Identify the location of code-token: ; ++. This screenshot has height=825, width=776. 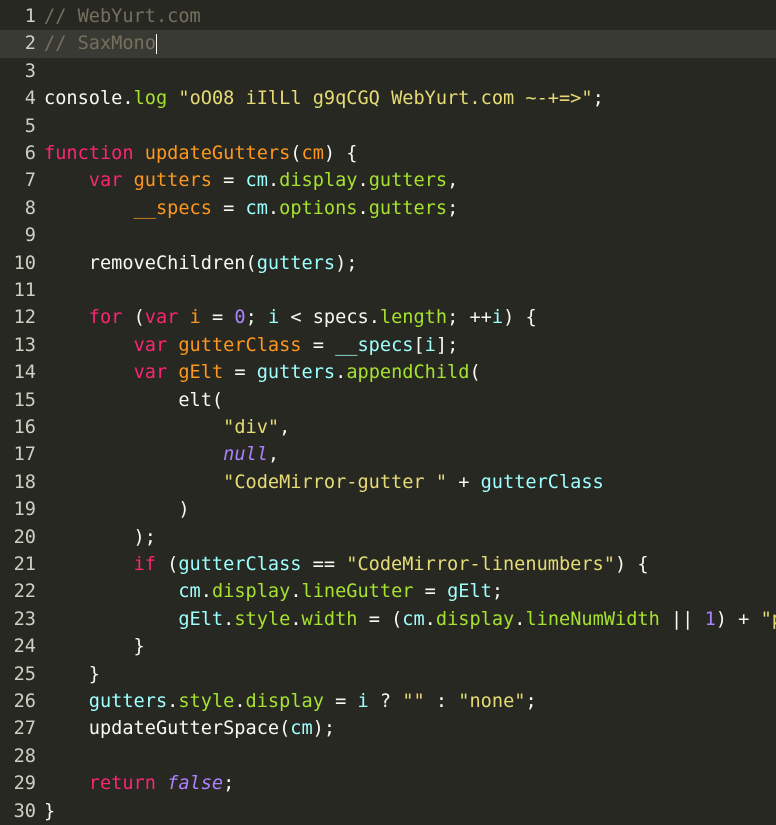
(469, 318).